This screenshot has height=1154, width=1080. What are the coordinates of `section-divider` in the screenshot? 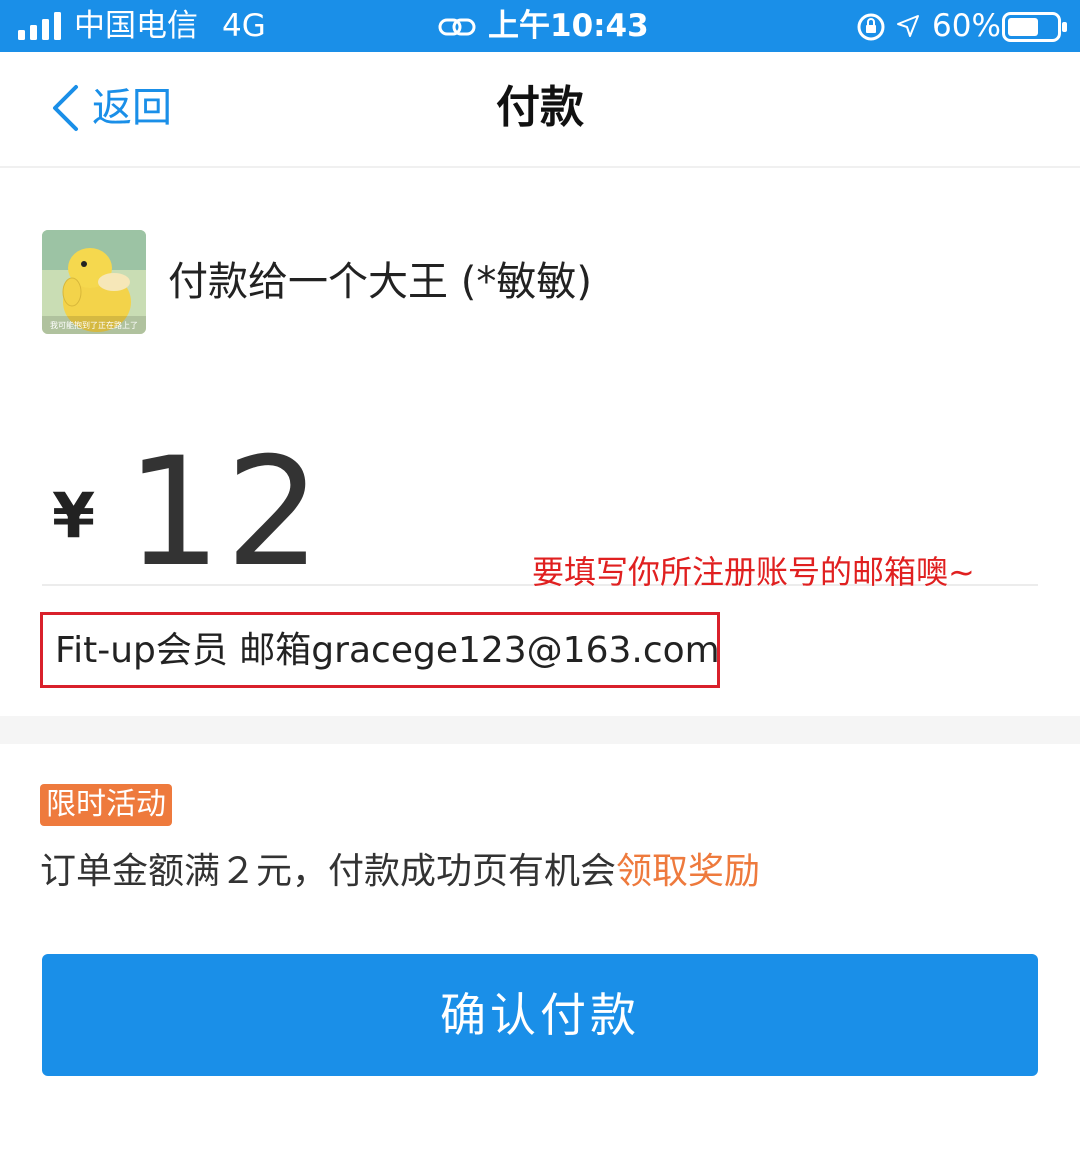 It's located at (540, 730).